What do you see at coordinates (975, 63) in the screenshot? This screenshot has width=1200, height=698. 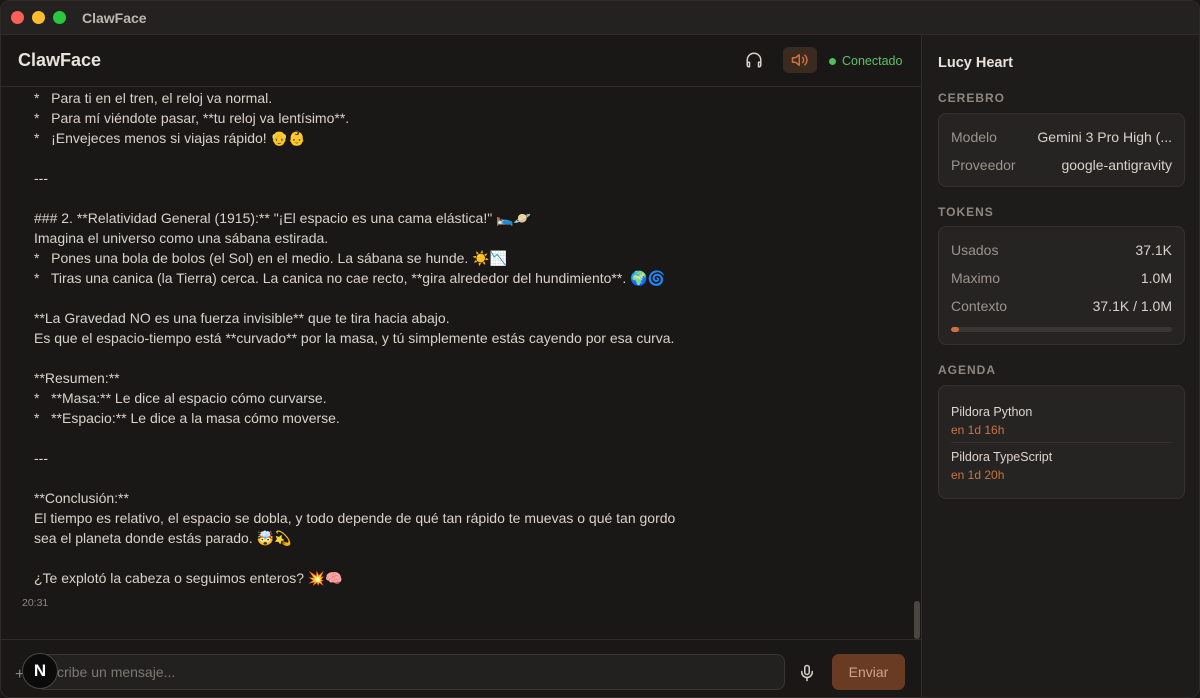 I see `agent-name: Lucy Heart` at bounding box center [975, 63].